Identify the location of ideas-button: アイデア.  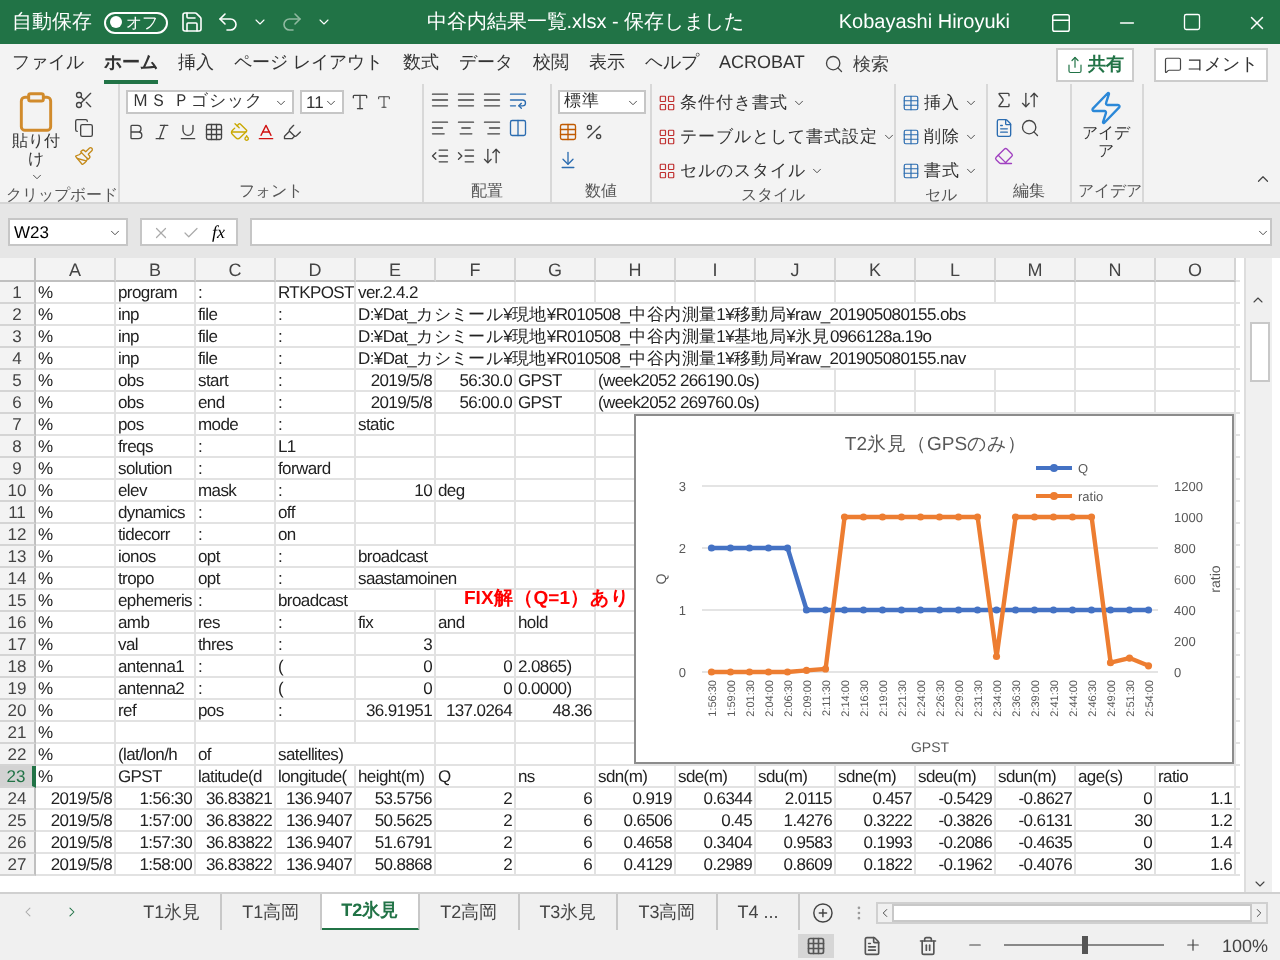
(1106, 135).